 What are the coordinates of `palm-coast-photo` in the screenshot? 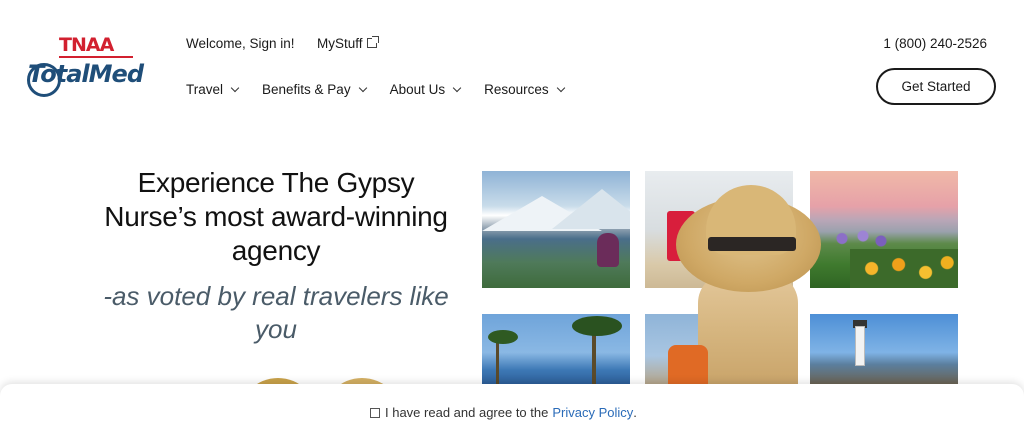 It's located at (556, 349).